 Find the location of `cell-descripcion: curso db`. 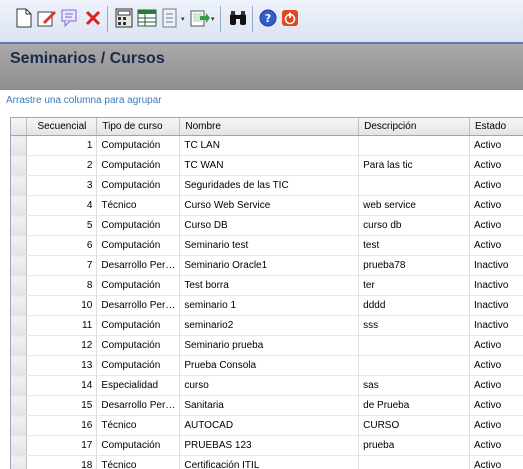

cell-descripcion: curso db is located at coordinates (414, 226).